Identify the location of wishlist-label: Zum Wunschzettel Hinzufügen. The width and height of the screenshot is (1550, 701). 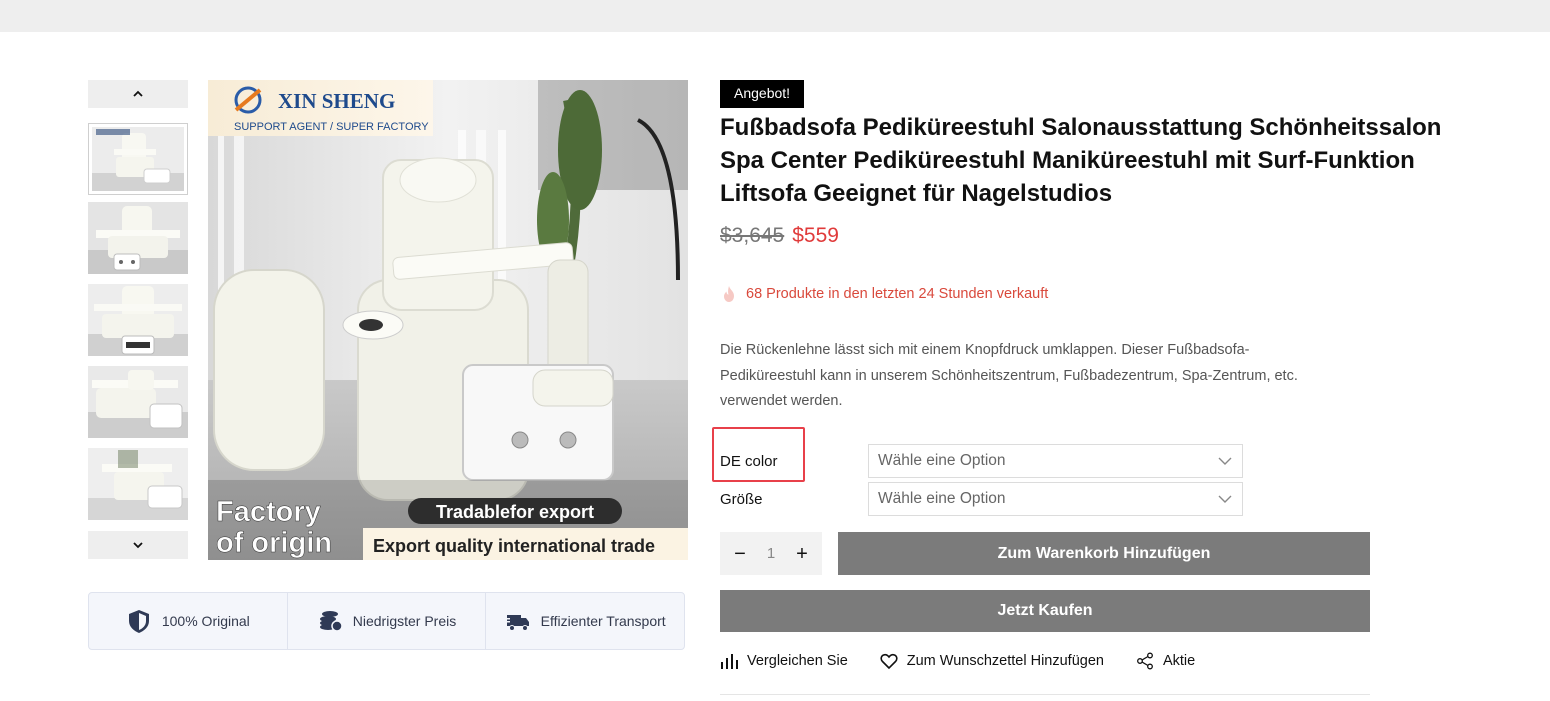
(1005, 661).